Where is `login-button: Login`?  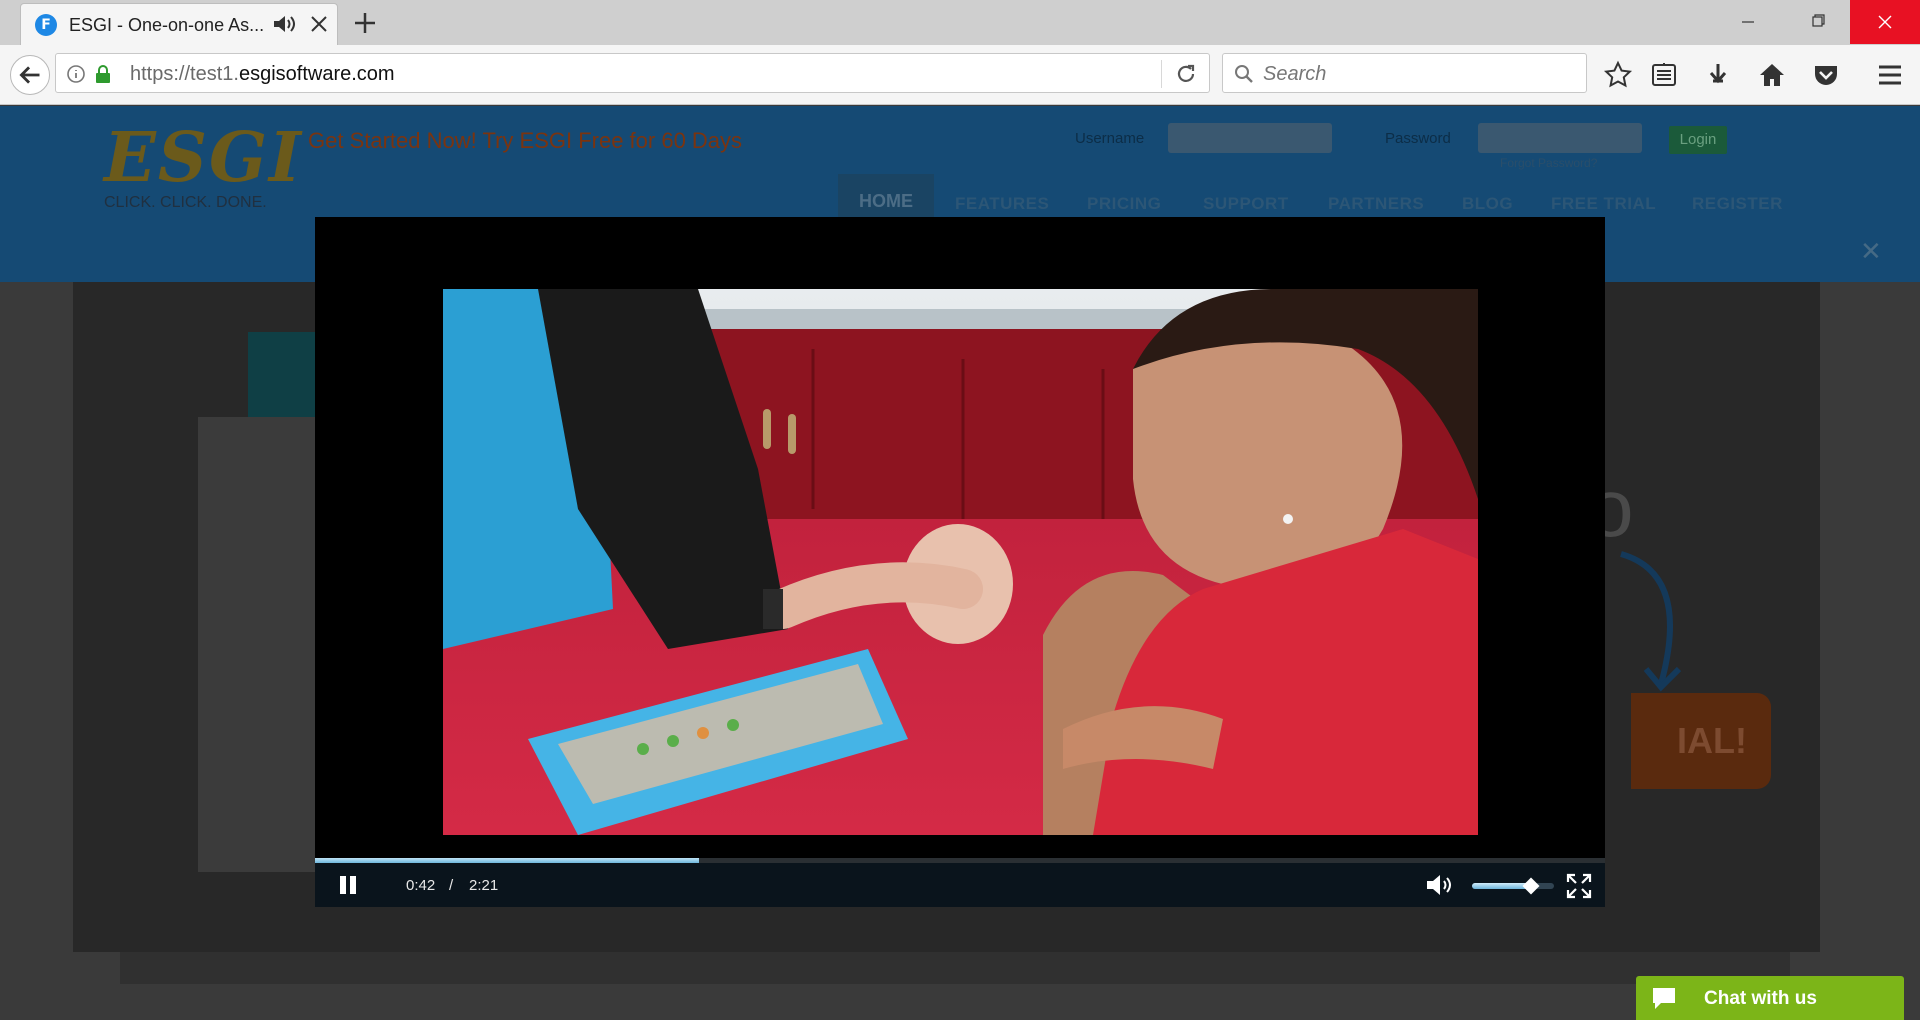 login-button: Login is located at coordinates (1698, 140).